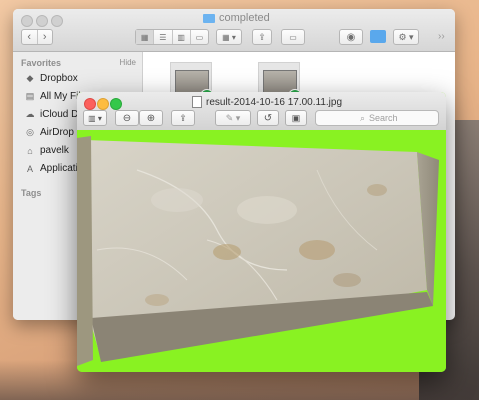 This screenshot has width=479, height=400. I want to click on document-icon, so click(197, 102).